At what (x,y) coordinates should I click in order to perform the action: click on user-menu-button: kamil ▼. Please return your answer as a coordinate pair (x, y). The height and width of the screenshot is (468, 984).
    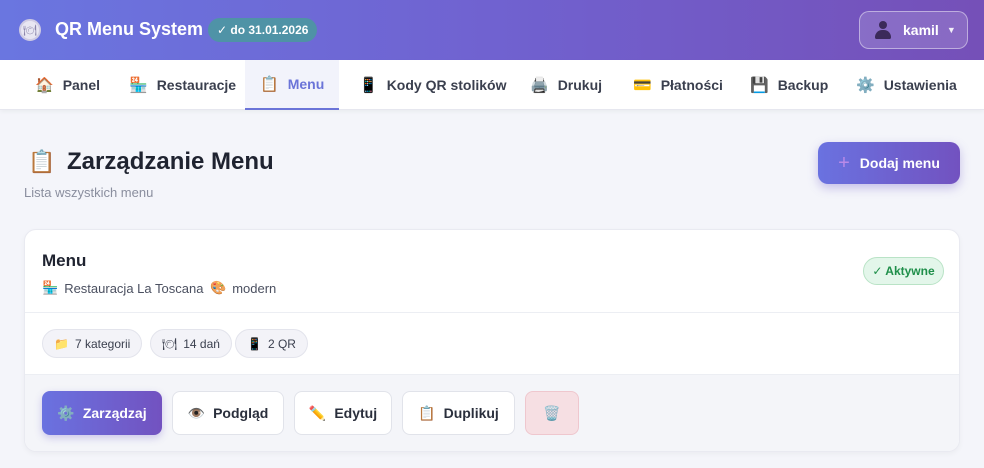
    Looking at the image, I should click on (913, 30).